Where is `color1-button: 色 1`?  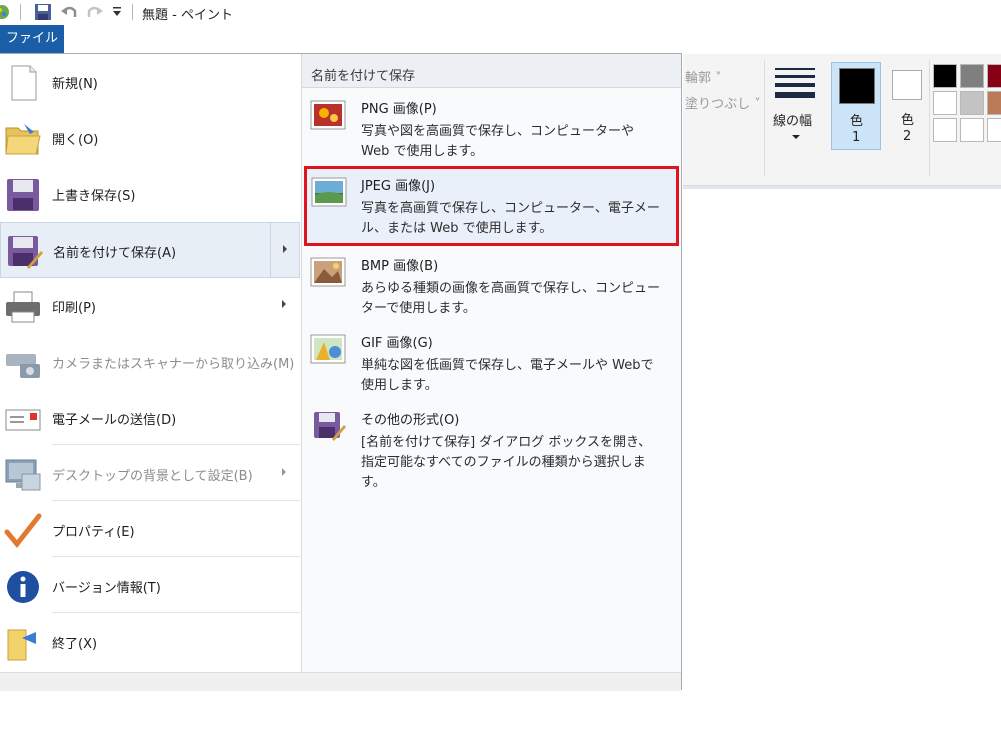
color1-button: 色 1 is located at coordinates (856, 106).